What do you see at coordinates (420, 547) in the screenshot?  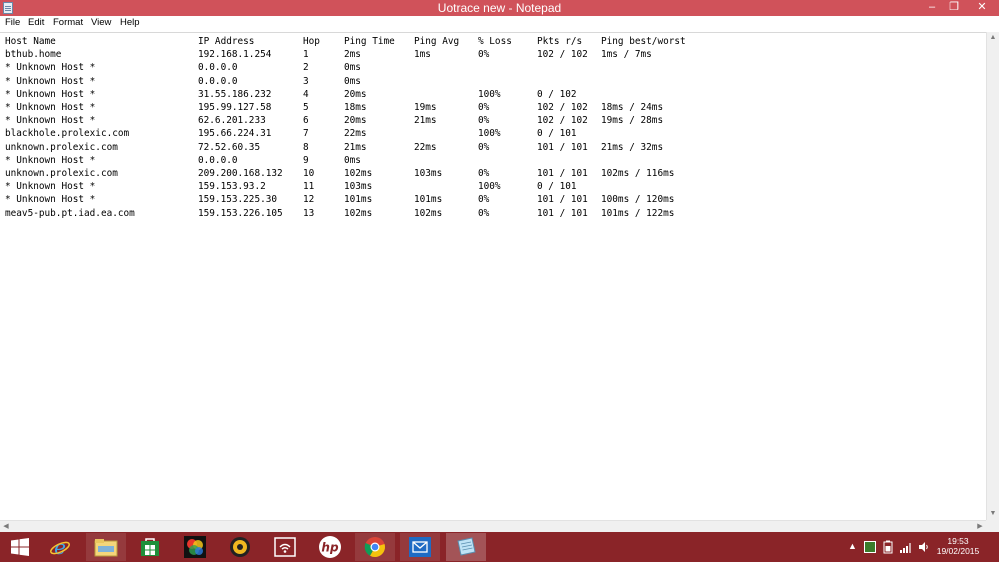 I see `mail-button` at bounding box center [420, 547].